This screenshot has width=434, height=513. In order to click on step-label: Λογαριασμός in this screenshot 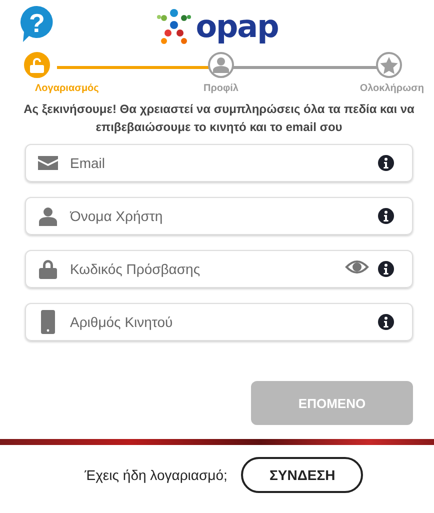, I will do `click(67, 88)`.